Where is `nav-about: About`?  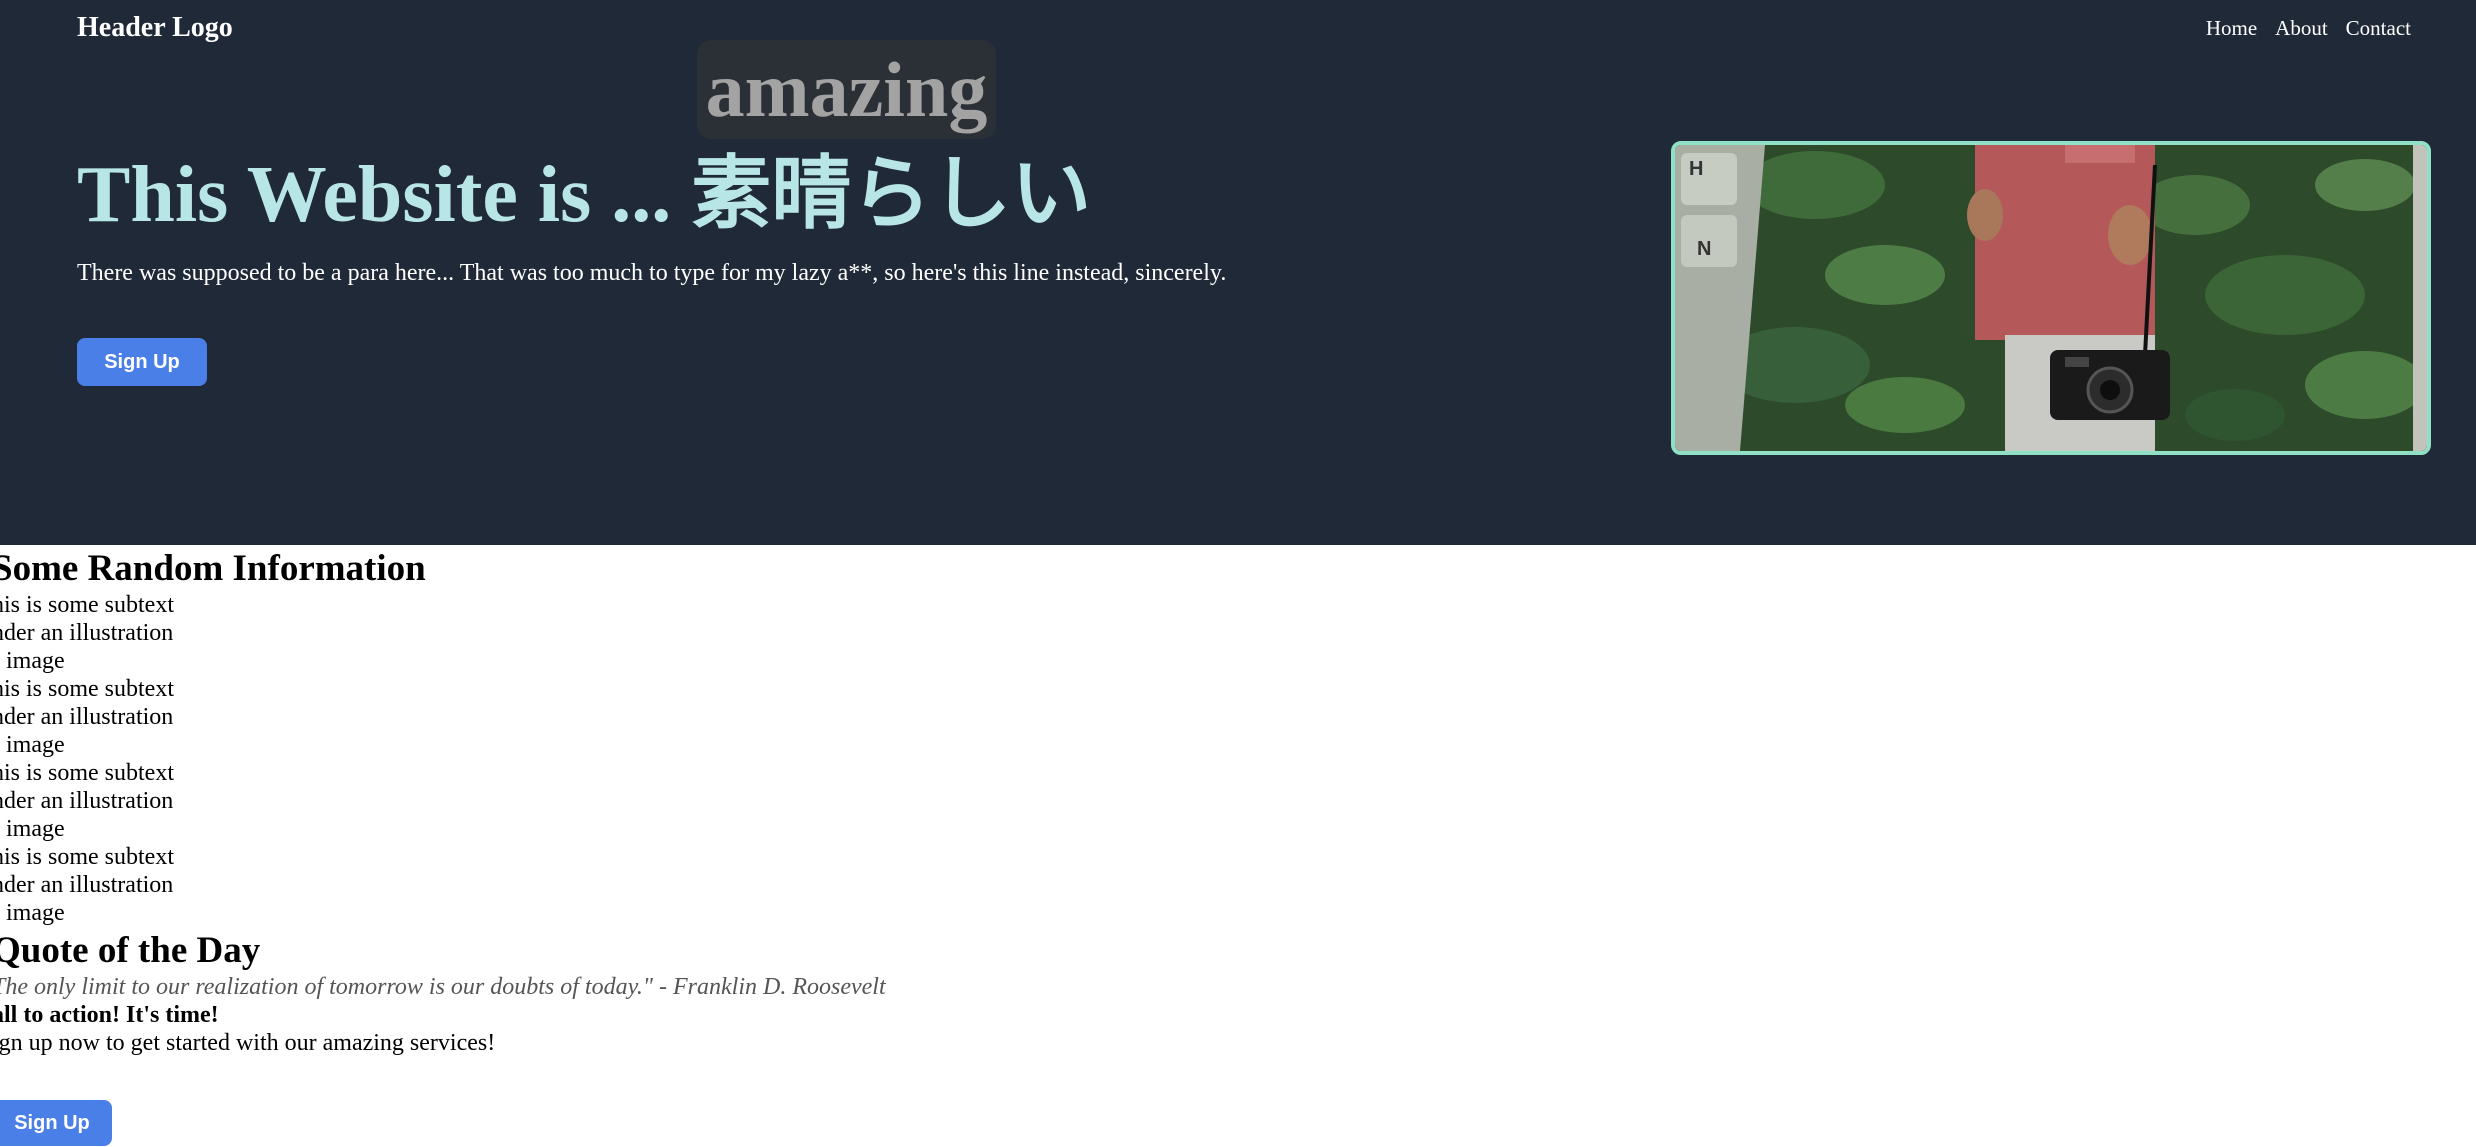 nav-about: About is located at coordinates (2301, 28).